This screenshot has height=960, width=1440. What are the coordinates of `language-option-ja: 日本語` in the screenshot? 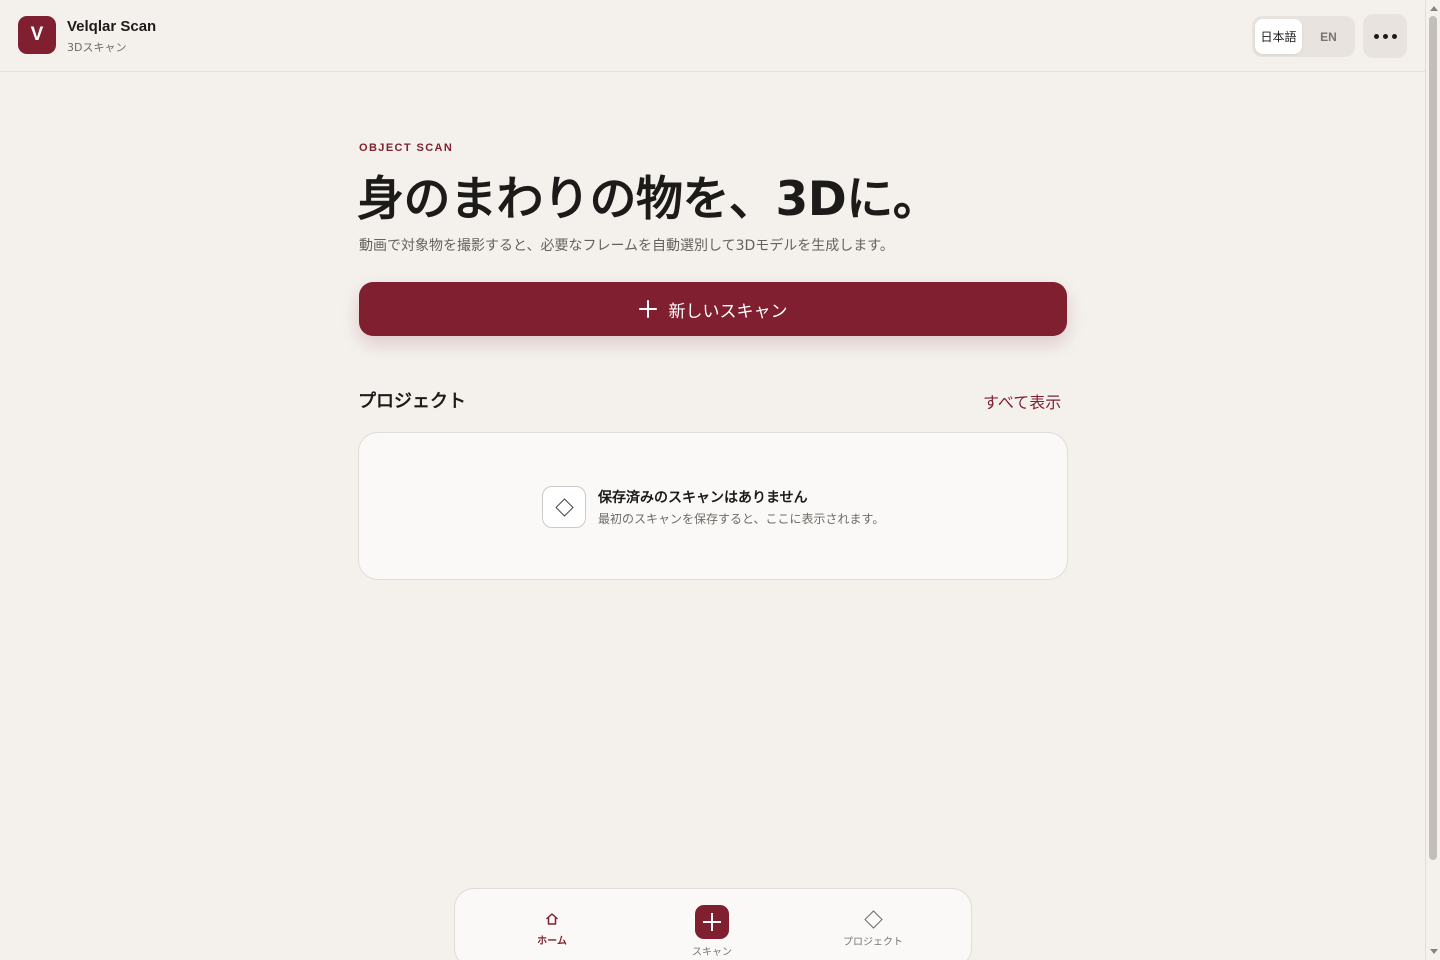 It's located at (1278, 36).